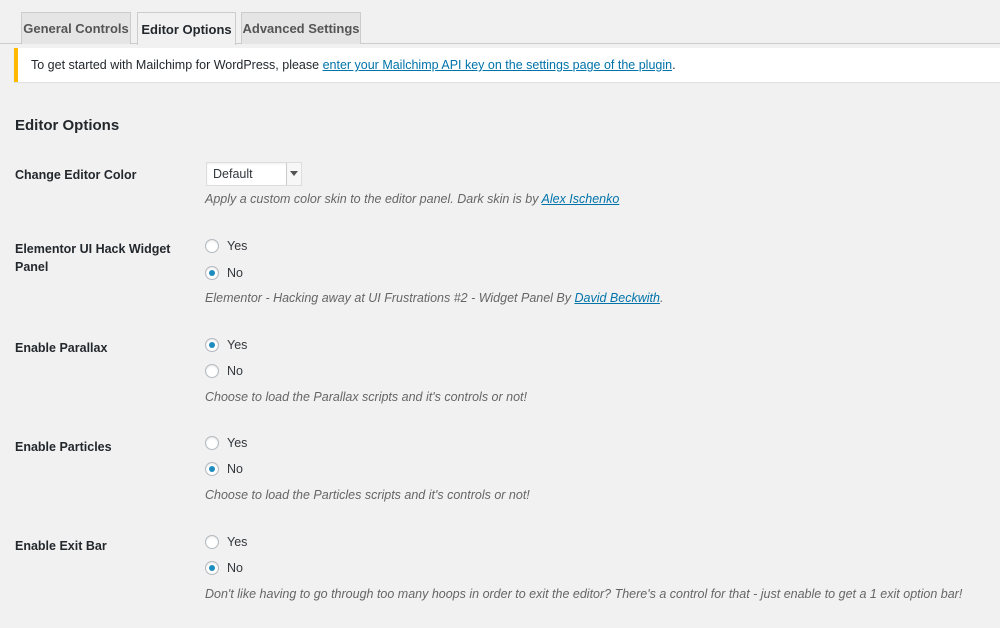  What do you see at coordinates (63, 447) in the screenshot?
I see `particles-label: Enable Particles` at bounding box center [63, 447].